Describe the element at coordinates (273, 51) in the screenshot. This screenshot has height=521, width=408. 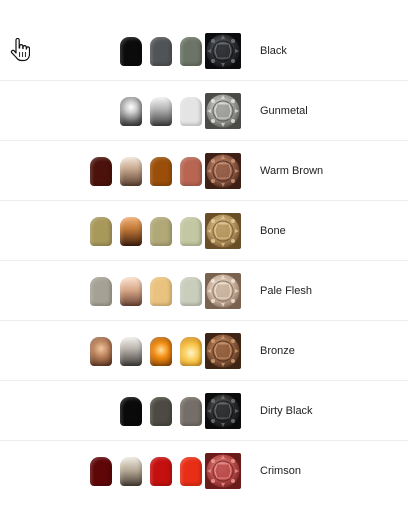
I see `scheme-name: Black` at that location.